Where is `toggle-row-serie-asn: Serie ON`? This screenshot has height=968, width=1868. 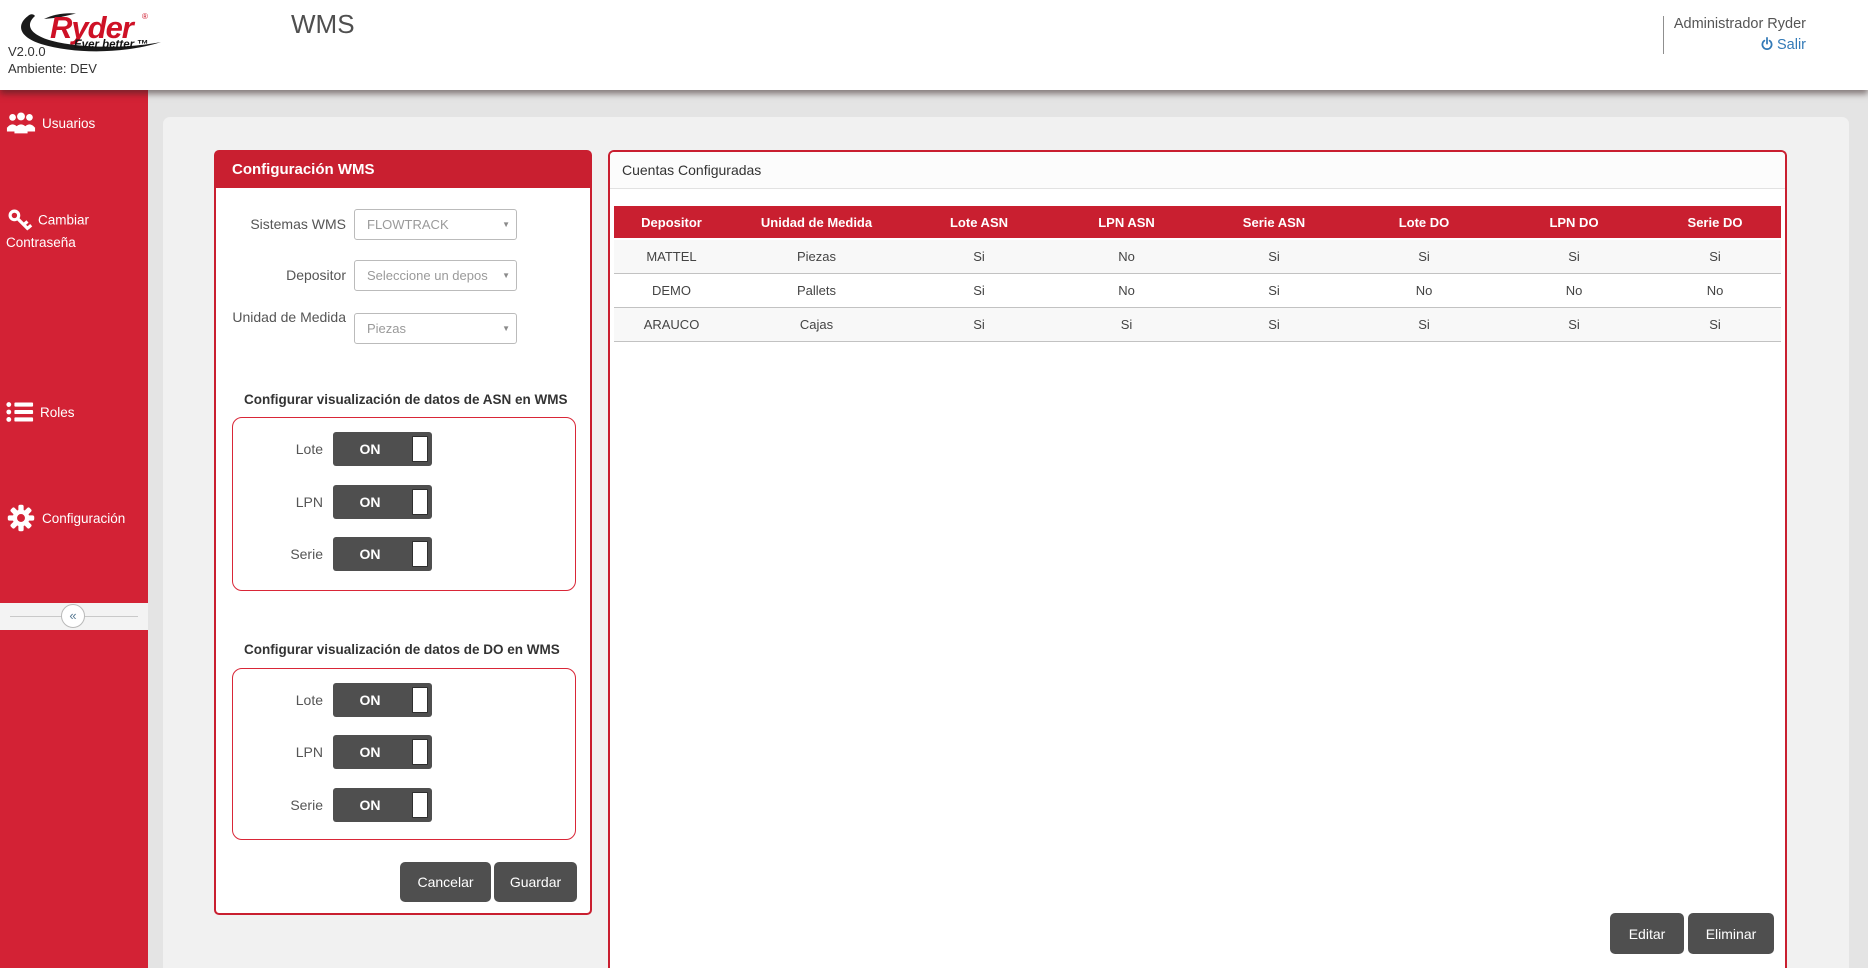 toggle-row-serie-asn: Serie ON is located at coordinates (403, 554).